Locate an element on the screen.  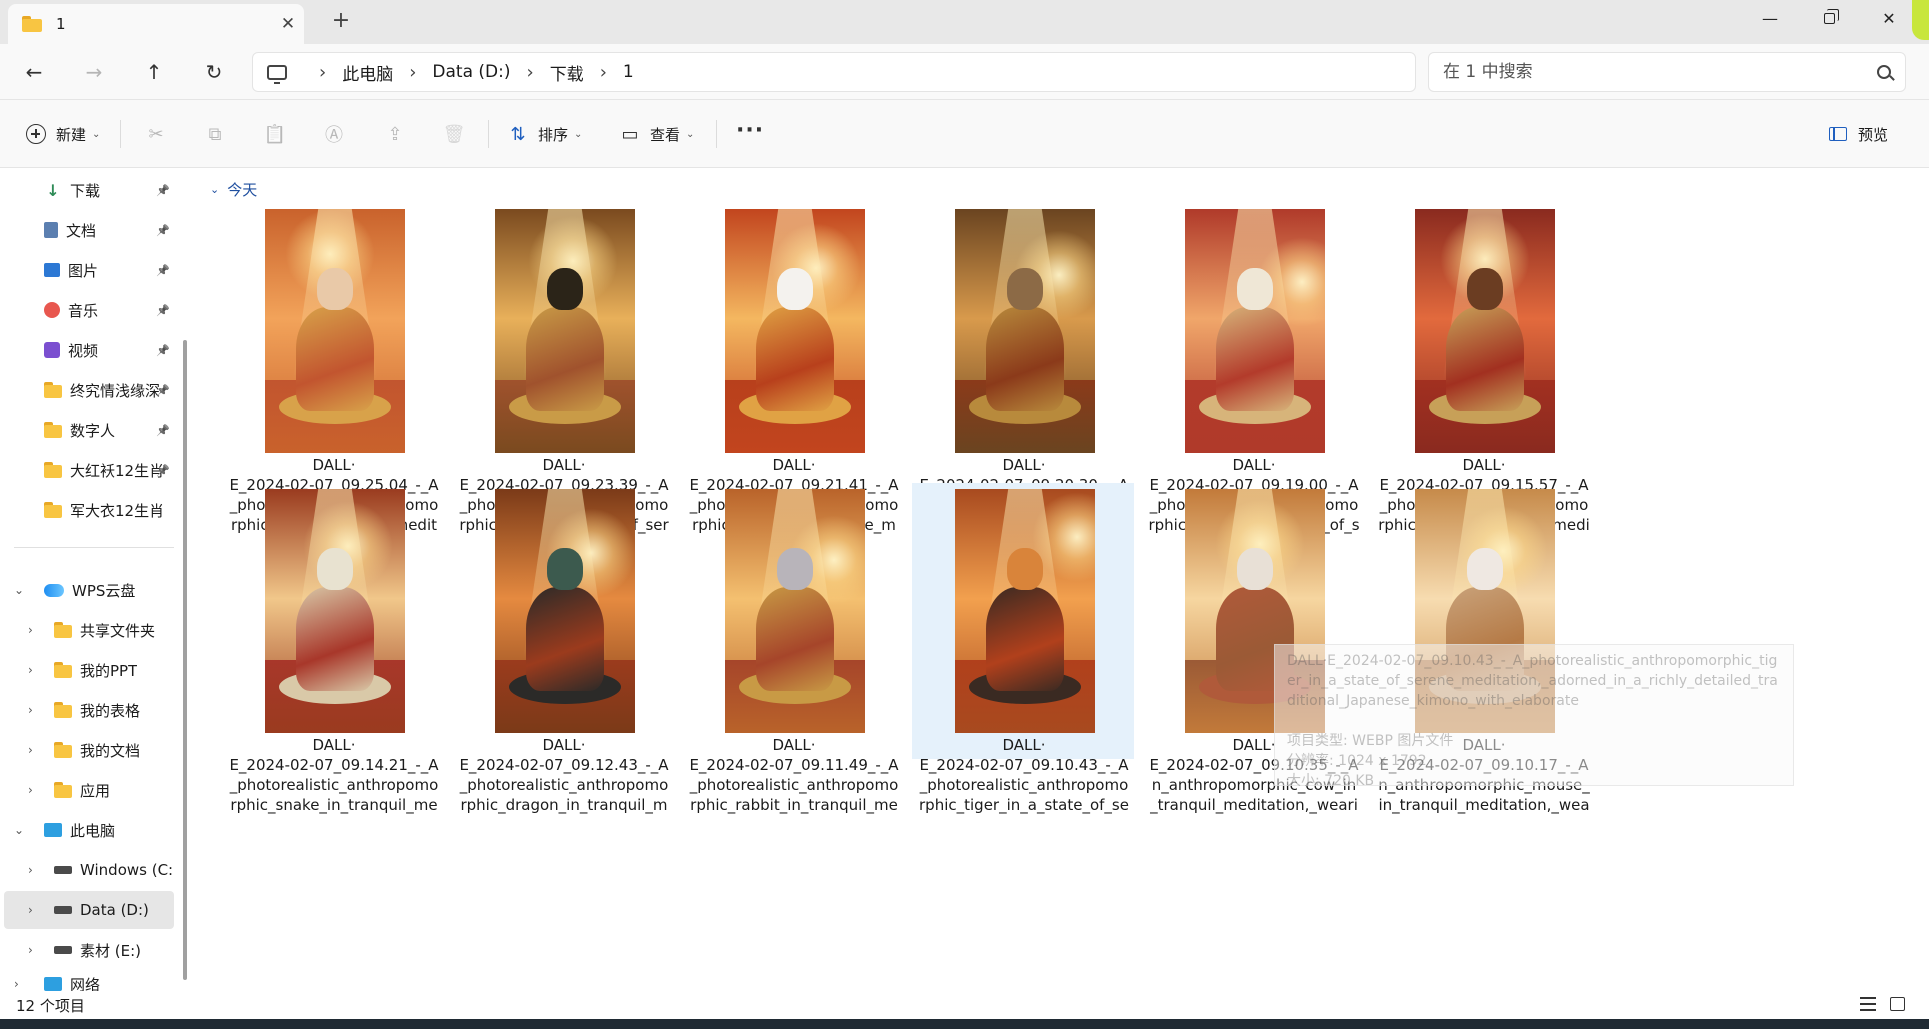
sort-icon: ⇅ is located at coordinates (518, 134).